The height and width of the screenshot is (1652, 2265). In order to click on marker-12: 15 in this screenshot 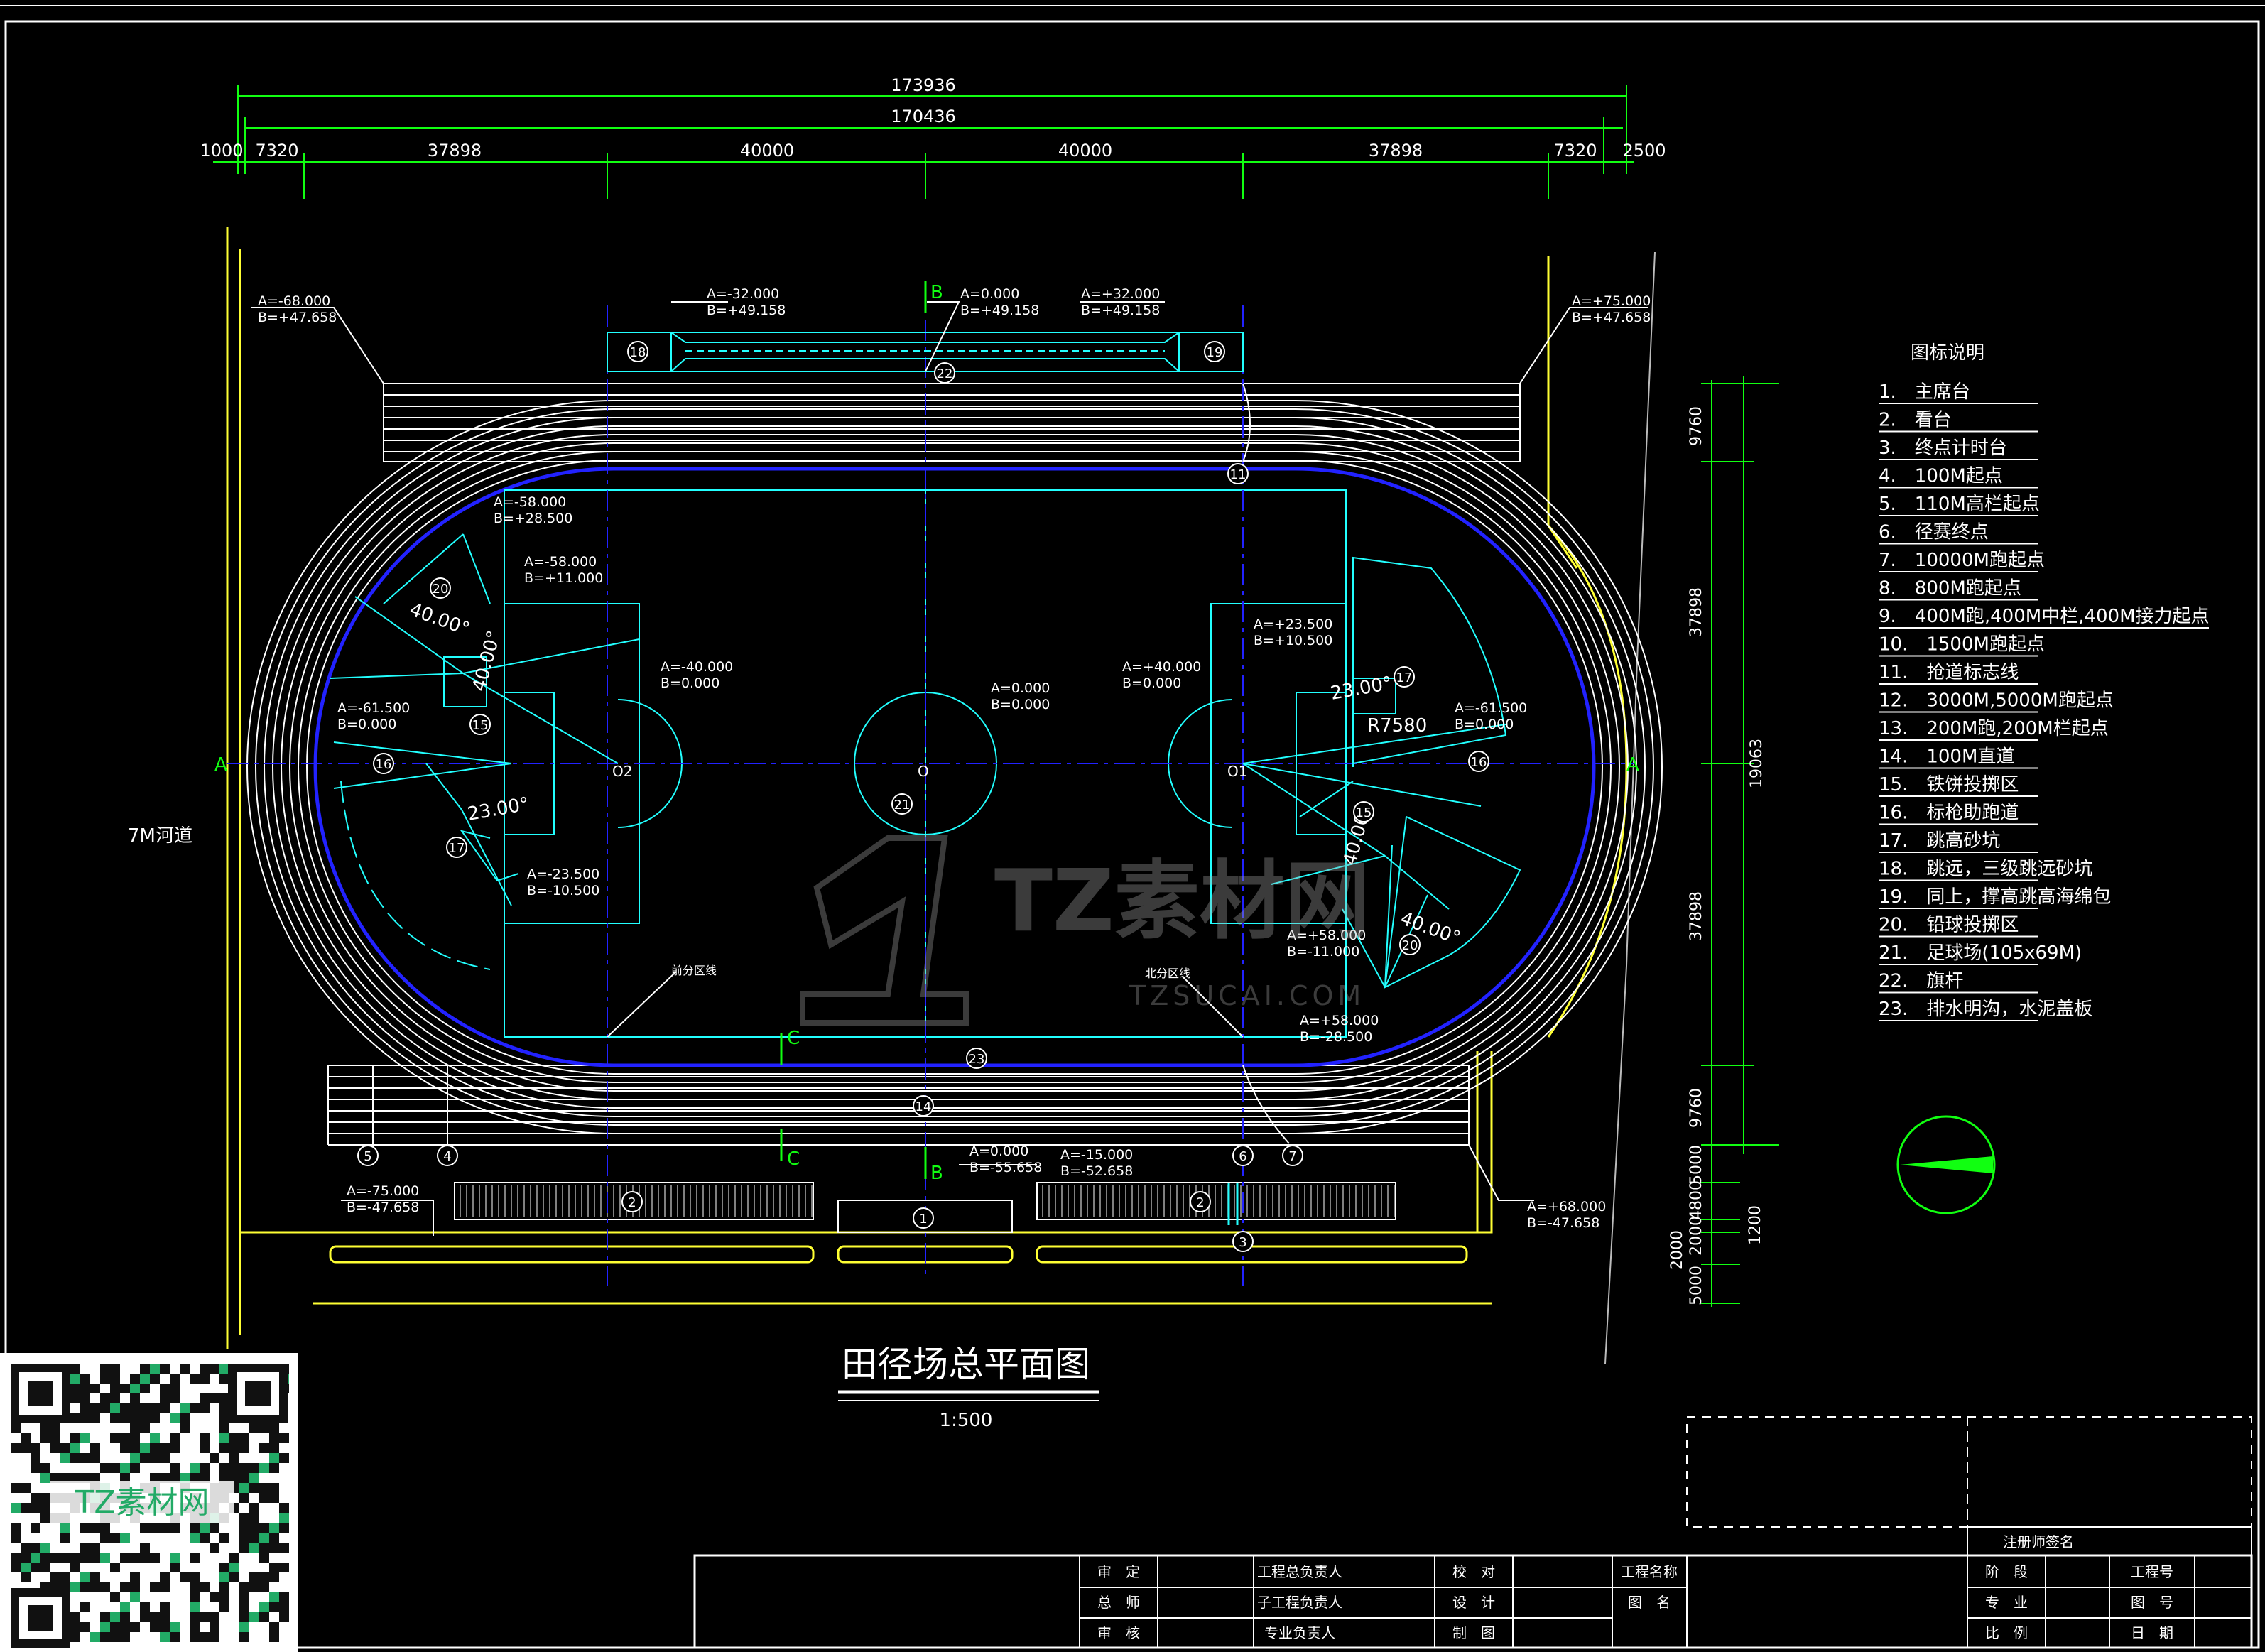, I will do `click(1363, 811)`.